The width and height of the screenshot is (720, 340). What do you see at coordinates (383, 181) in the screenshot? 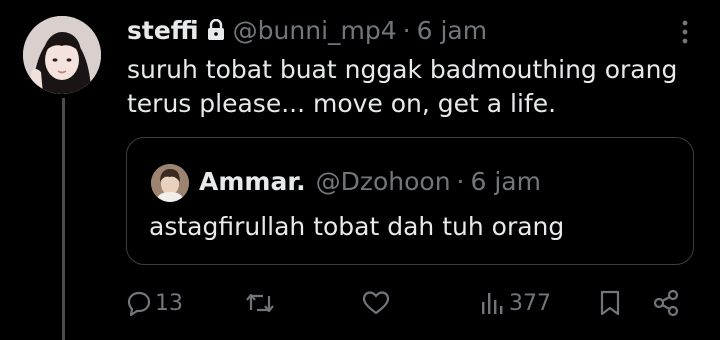
I see `quote-handle: @Dzohoon` at bounding box center [383, 181].